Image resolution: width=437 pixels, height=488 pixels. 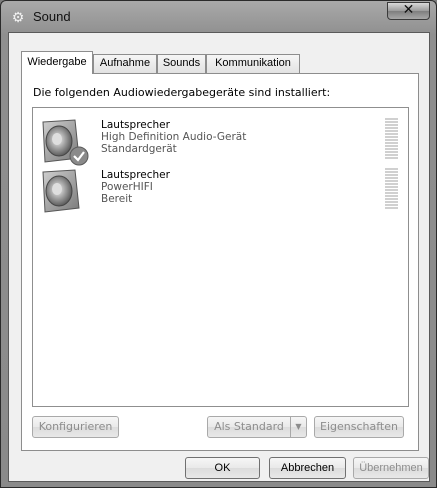 What do you see at coordinates (61, 191) in the screenshot?
I see `speaker-icon` at bounding box center [61, 191].